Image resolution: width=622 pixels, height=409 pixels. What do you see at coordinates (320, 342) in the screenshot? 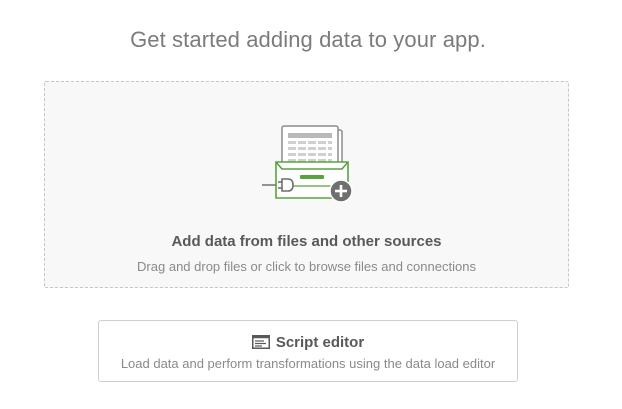
I see `script-editor-title: Script editor` at bounding box center [320, 342].